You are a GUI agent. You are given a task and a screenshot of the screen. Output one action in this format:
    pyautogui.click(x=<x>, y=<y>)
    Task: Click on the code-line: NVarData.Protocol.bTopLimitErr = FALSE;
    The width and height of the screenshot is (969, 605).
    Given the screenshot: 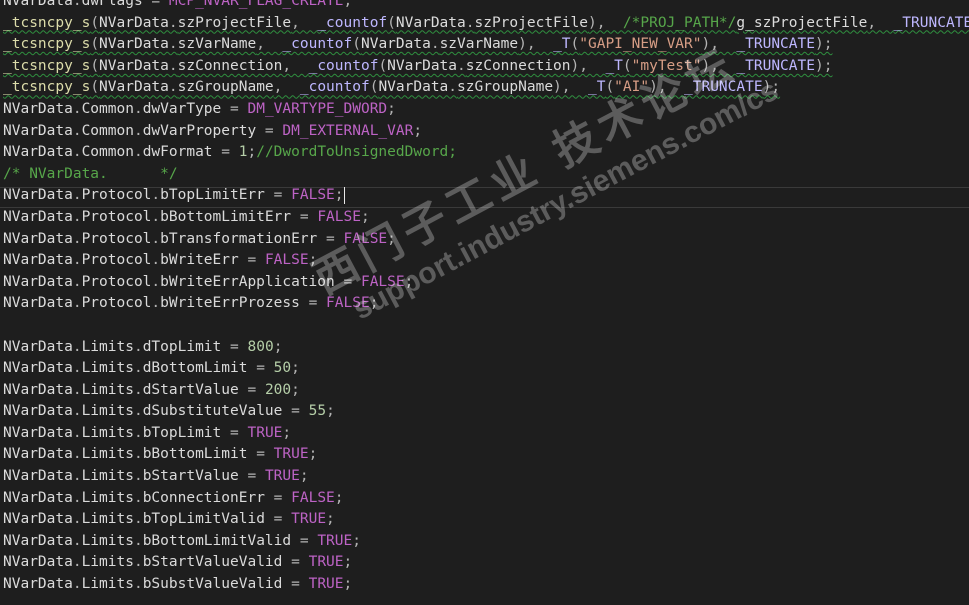 What is the action you would take?
    pyautogui.click(x=486, y=196)
    